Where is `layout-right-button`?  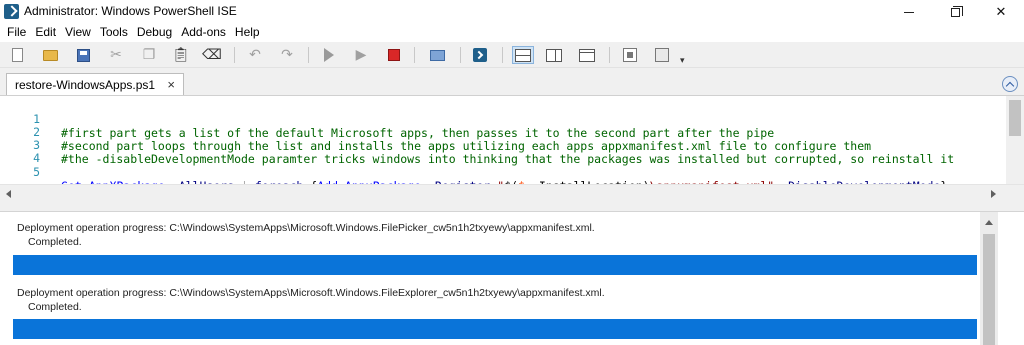
layout-right-button is located at coordinates (554, 55).